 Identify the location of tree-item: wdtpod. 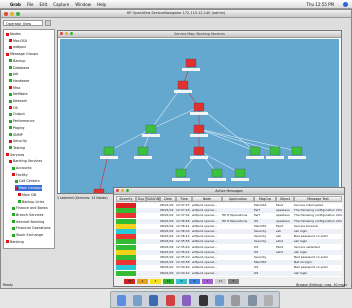
(17, 47).